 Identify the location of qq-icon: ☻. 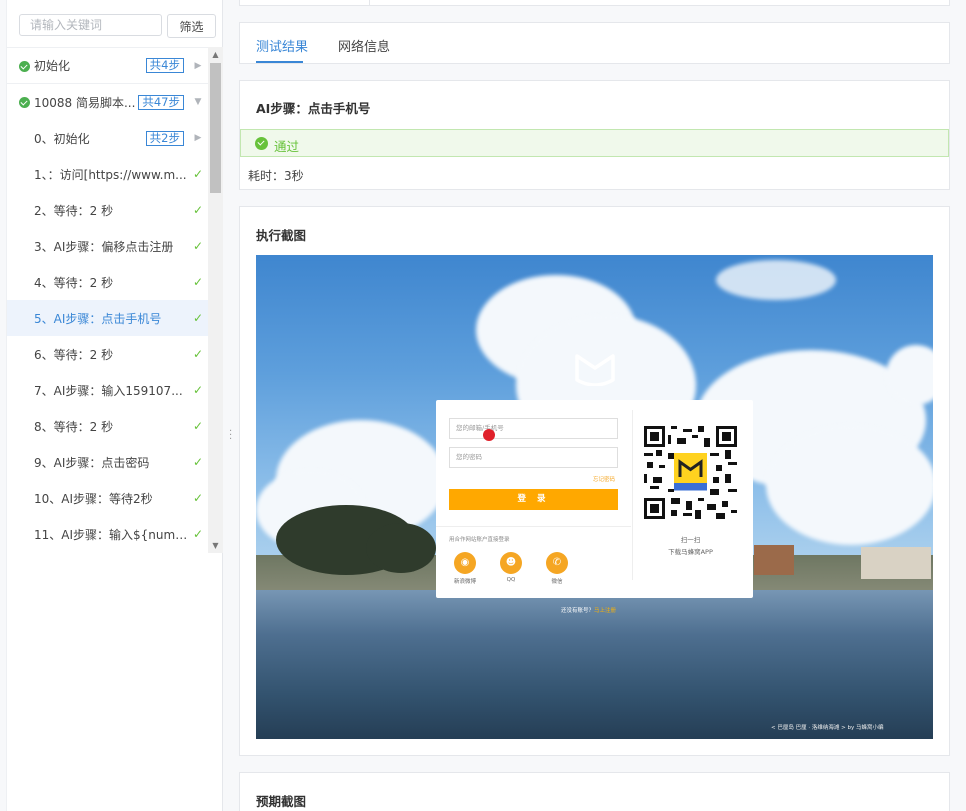
(511, 563).